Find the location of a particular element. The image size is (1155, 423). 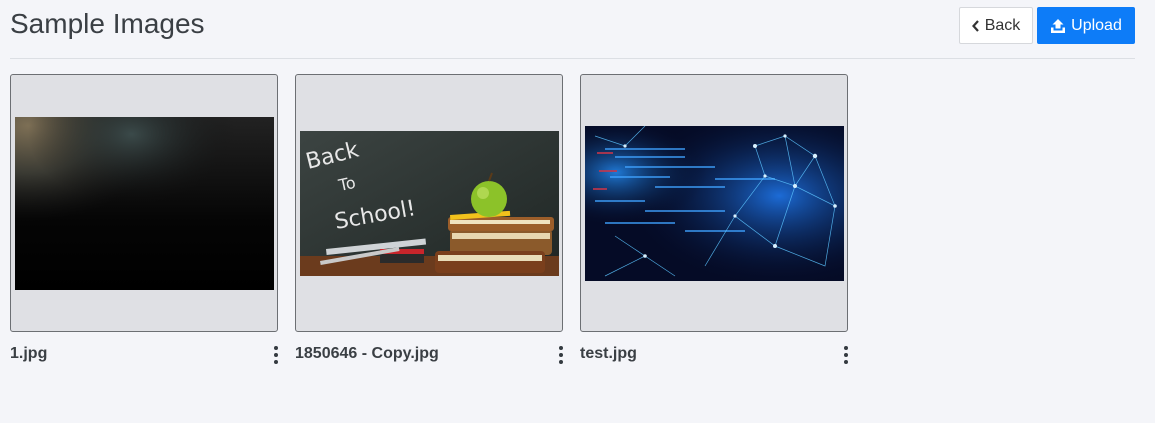

page-title: Sample Images is located at coordinates (107, 23).